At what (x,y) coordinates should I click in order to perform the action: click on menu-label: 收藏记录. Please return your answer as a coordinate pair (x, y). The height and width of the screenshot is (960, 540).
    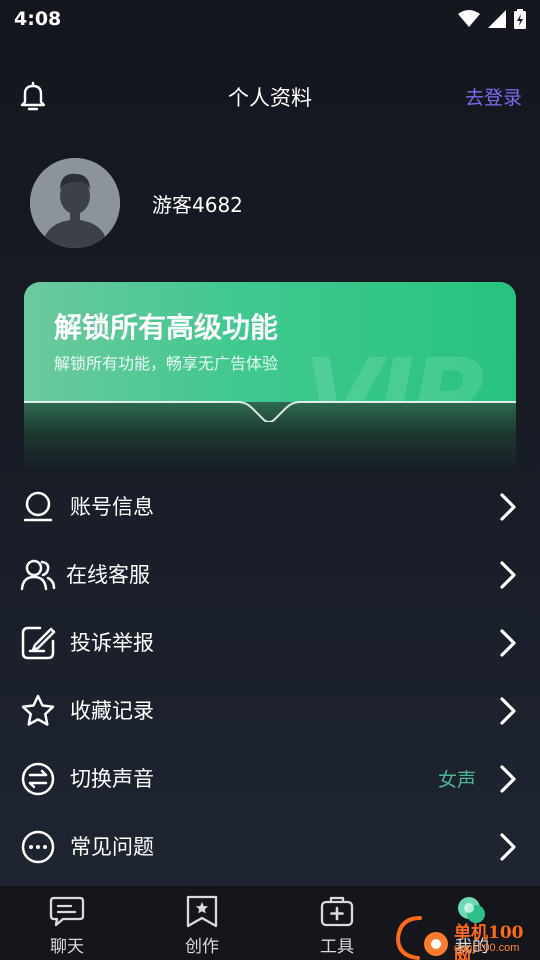
    Looking at the image, I should click on (112, 711).